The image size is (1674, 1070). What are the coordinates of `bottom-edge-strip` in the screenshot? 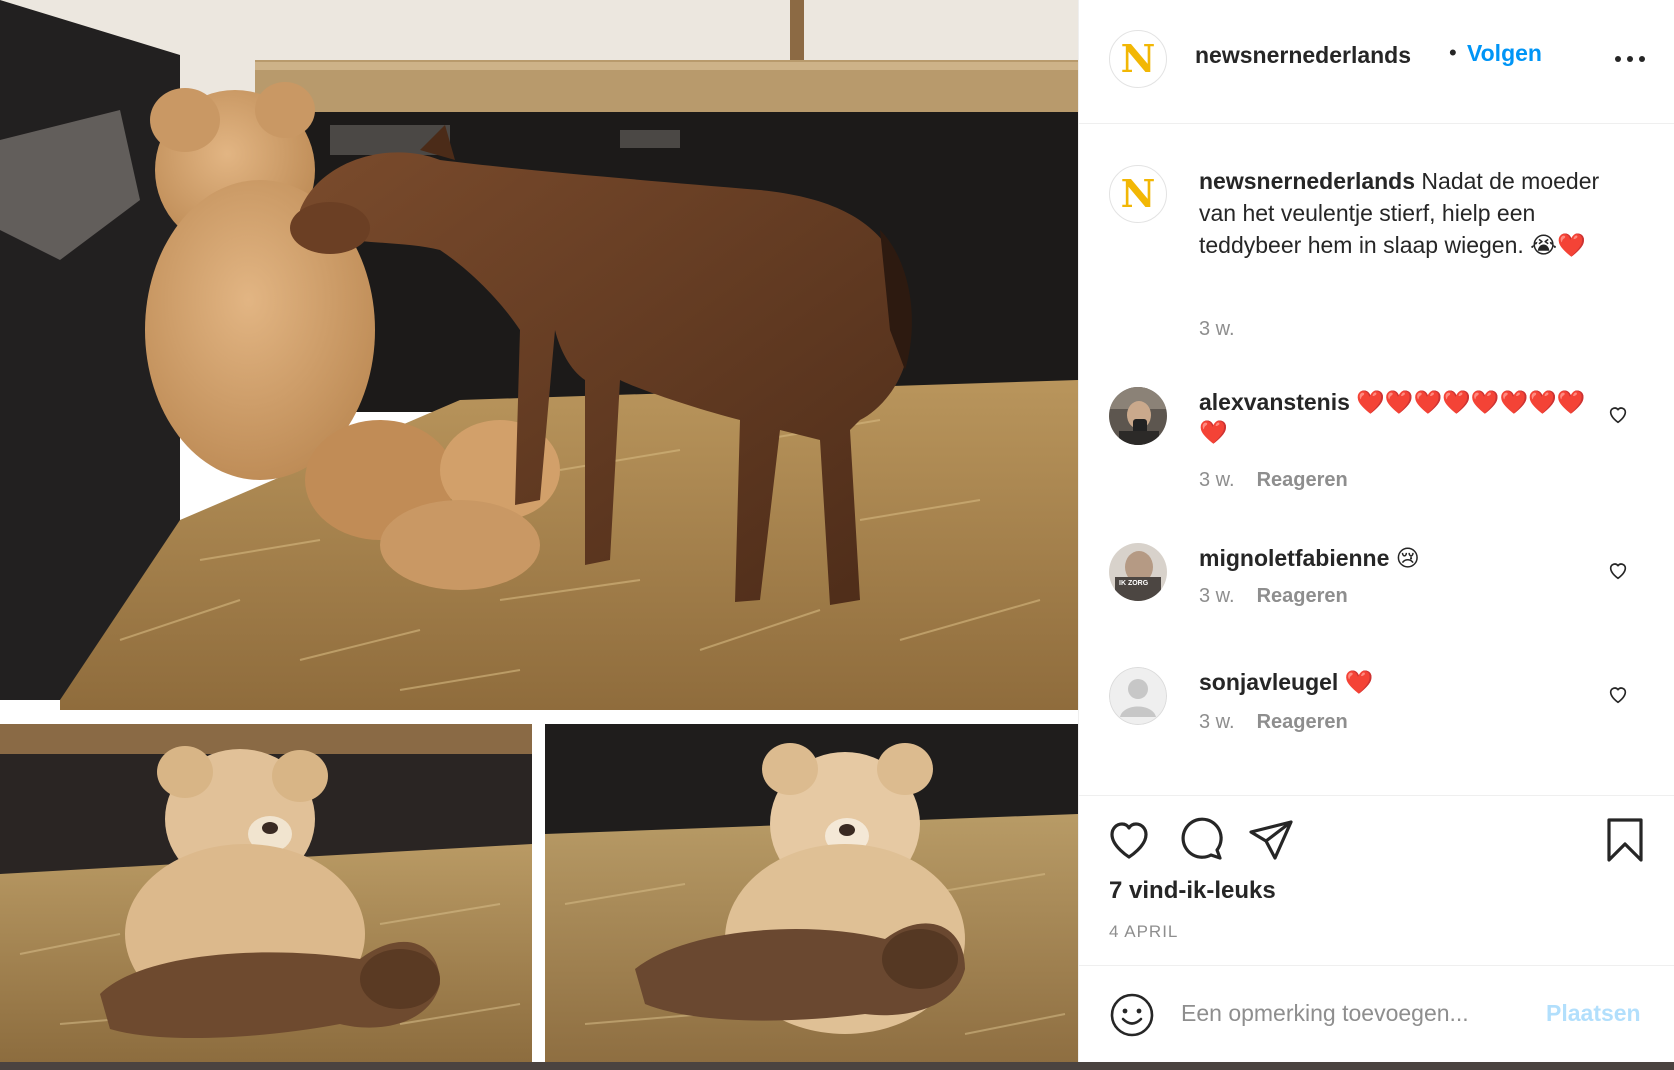 It's located at (837, 1066).